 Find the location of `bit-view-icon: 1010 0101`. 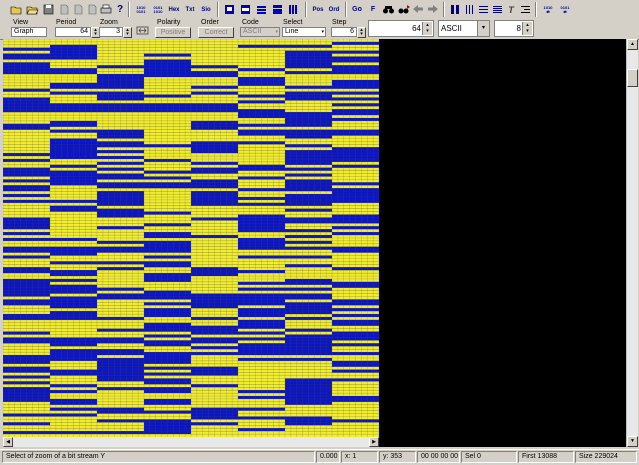

bit-view-icon: 1010 0101 is located at coordinates (141, 9).